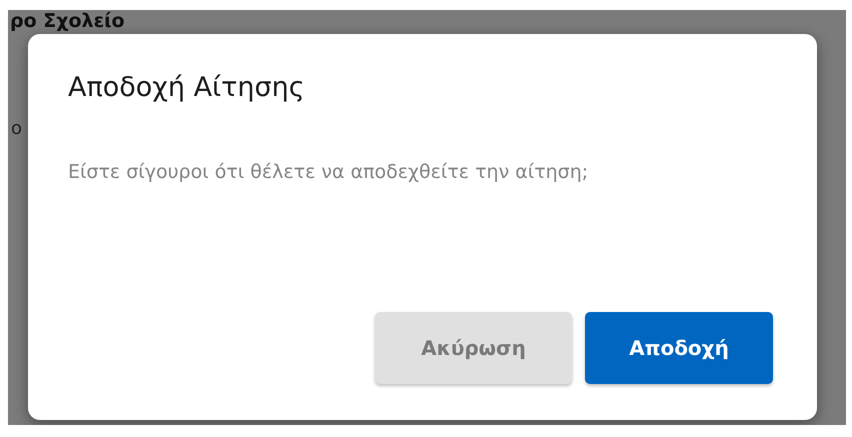 The height and width of the screenshot is (437, 852). What do you see at coordinates (16, 128) in the screenshot?
I see `page-text: ο` at bounding box center [16, 128].